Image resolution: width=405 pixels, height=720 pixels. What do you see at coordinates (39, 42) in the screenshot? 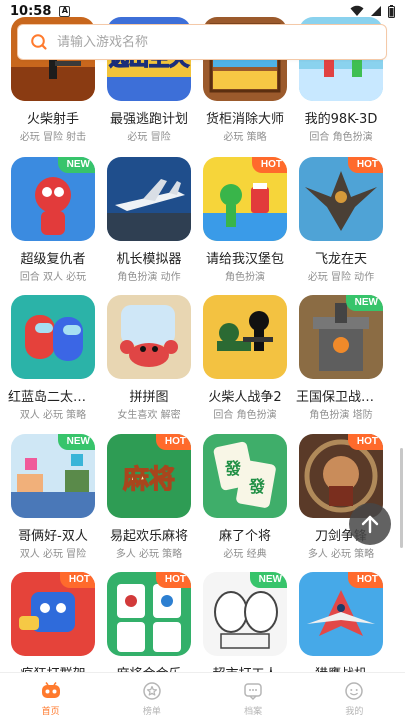
I see `search-icon` at bounding box center [39, 42].